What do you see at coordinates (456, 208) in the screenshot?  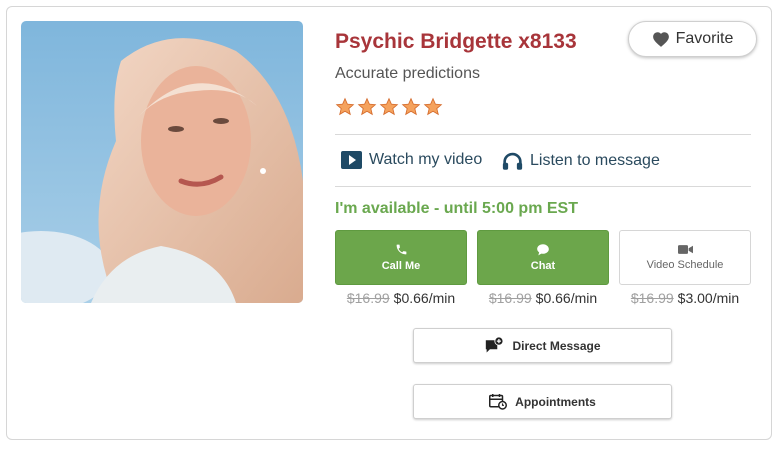 I see `availability-status: I'm available - until 5:00 pm EST` at bounding box center [456, 208].